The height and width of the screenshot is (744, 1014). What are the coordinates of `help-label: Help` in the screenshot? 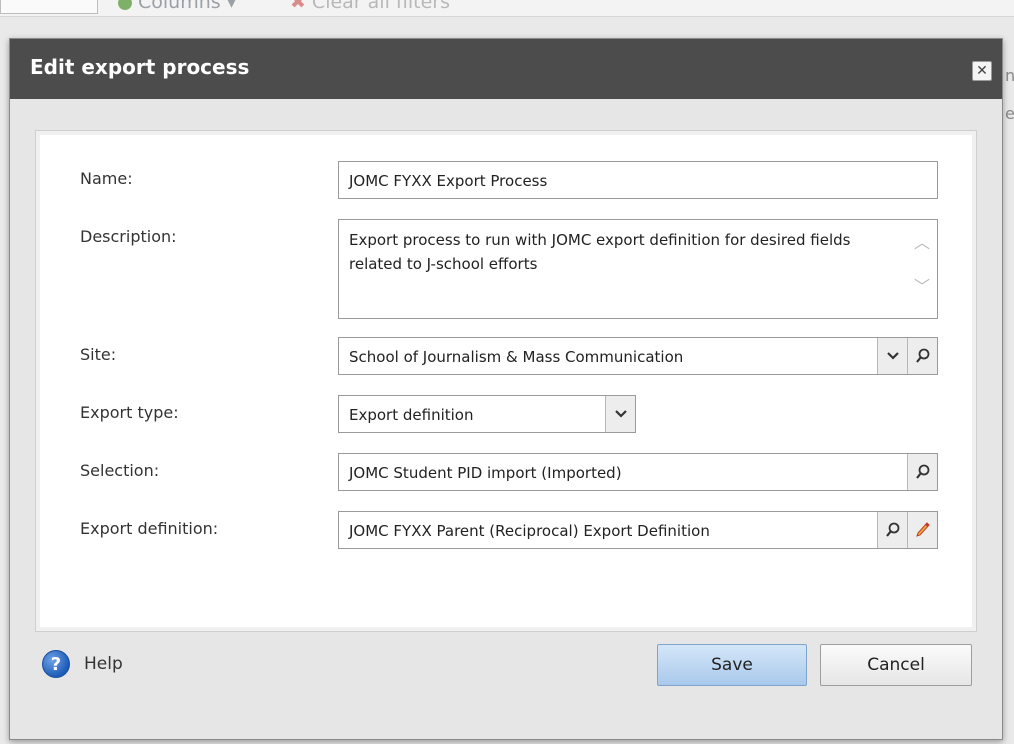 It's located at (103, 664).